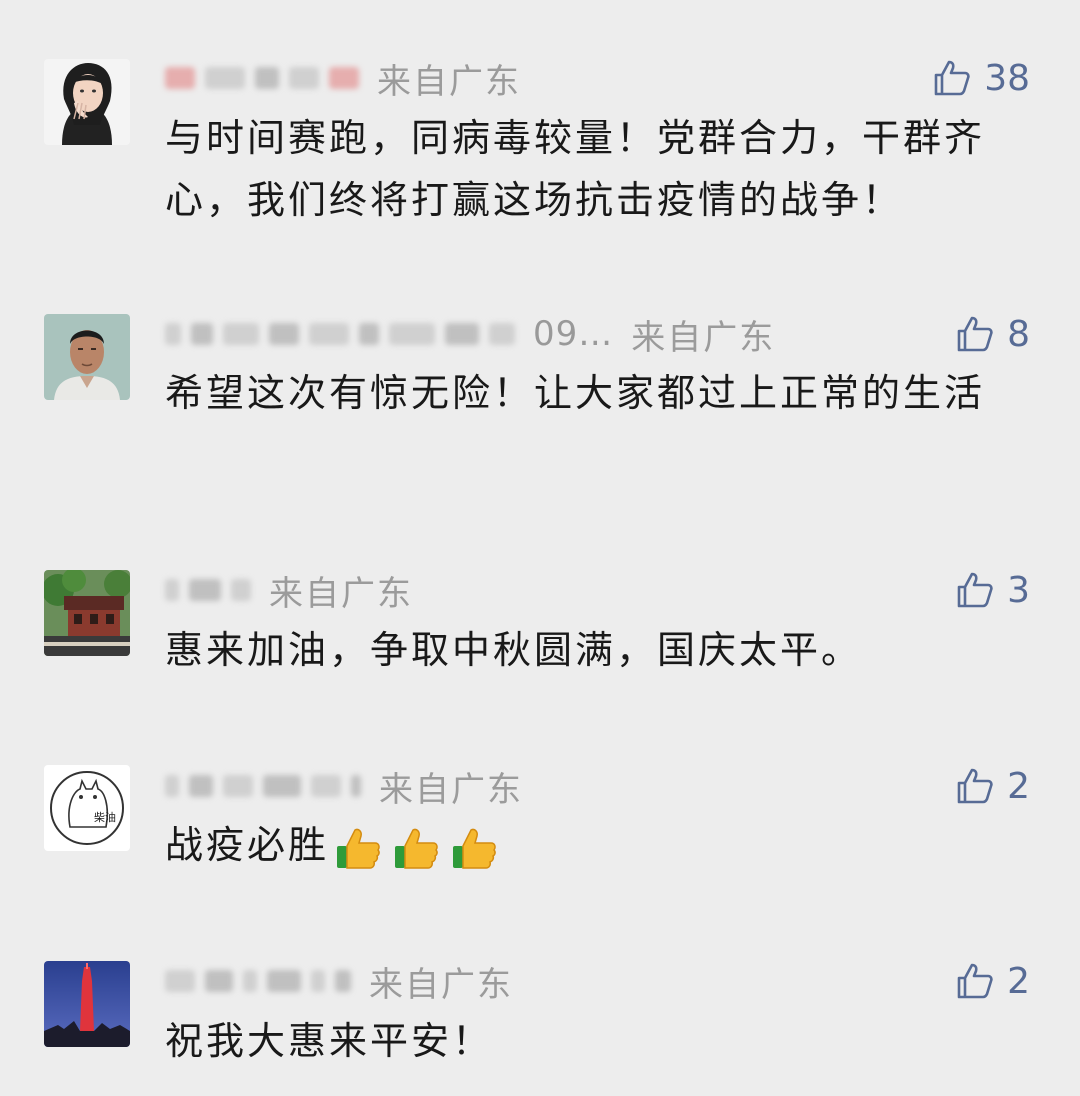 The image size is (1080, 1096). I want to click on avatar-logo-text: 柴油, so click(105, 817).